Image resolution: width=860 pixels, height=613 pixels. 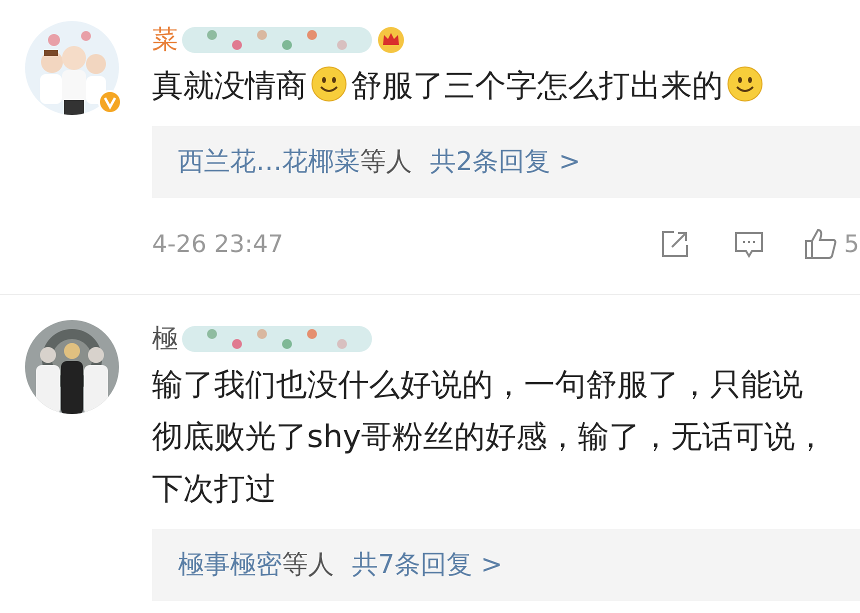 What do you see at coordinates (675, 244) in the screenshot?
I see `share-icon` at bounding box center [675, 244].